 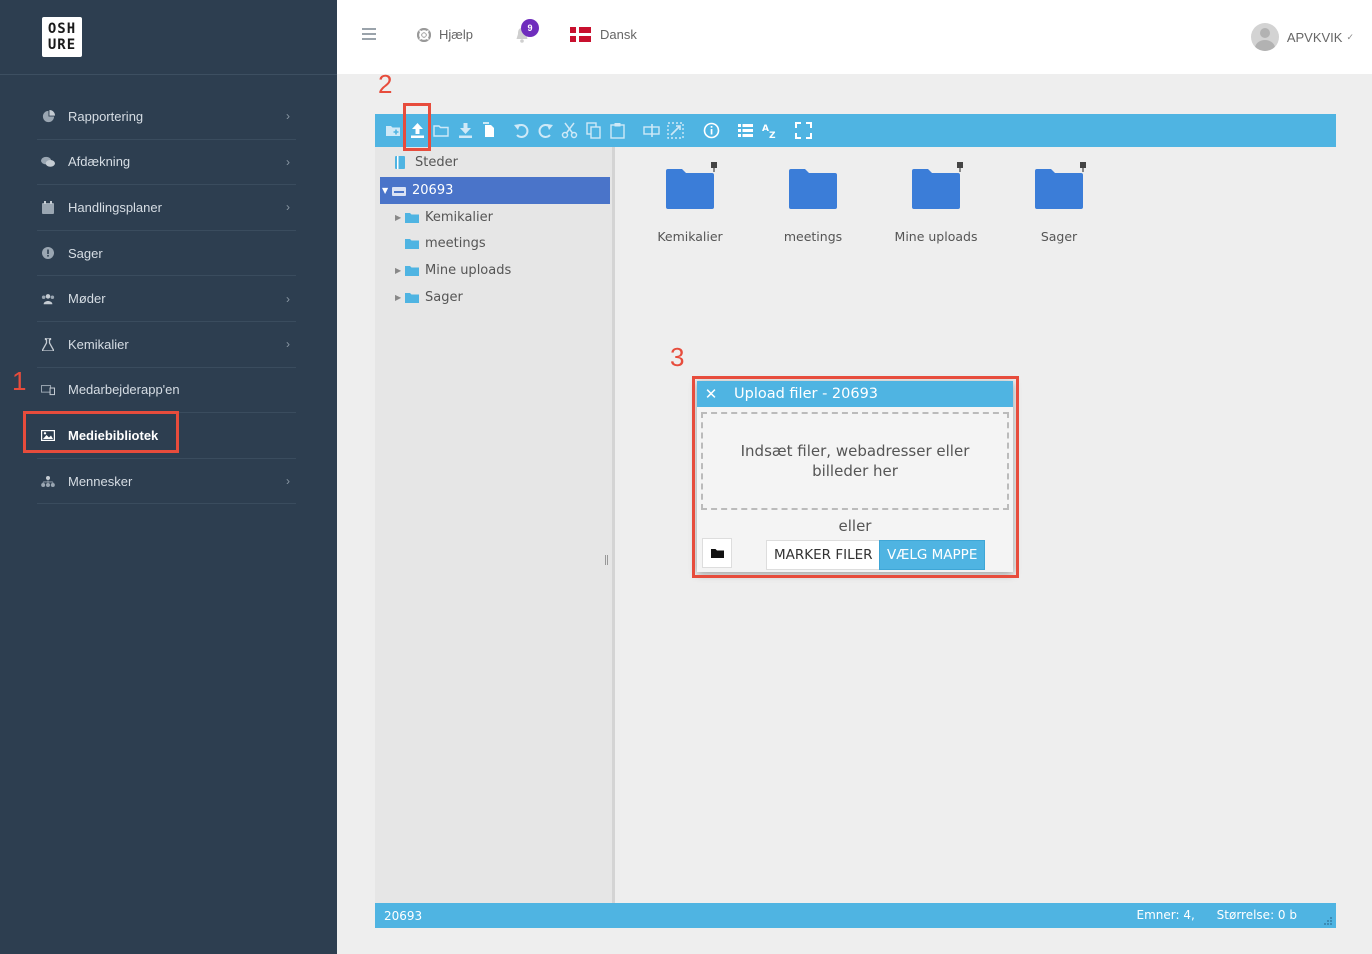 What do you see at coordinates (393, 130) in the screenshot?
I see `new-file-icon` at bounding box center [393, 130].